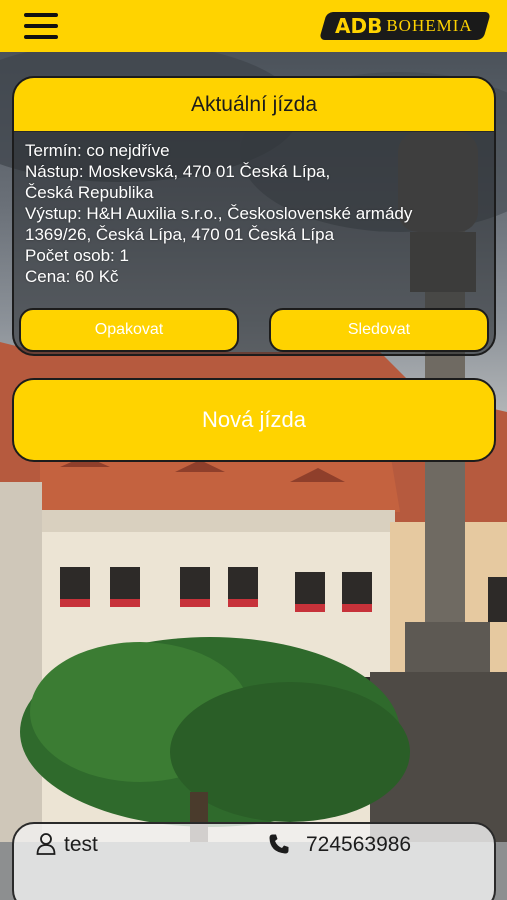 This screenshot has width=507, height=900. Describe the element at coordinates (41, 26) in the screenshot. I see `hamburger-icon` at that location.